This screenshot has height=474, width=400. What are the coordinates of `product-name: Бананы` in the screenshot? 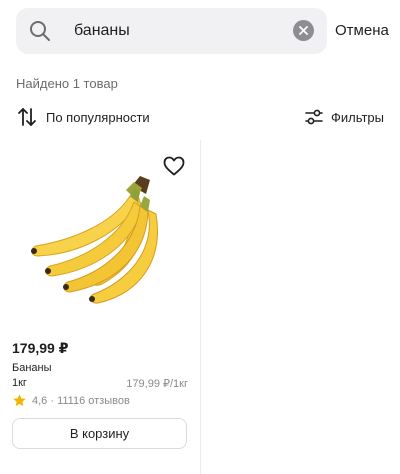 It's located at (32, 368).